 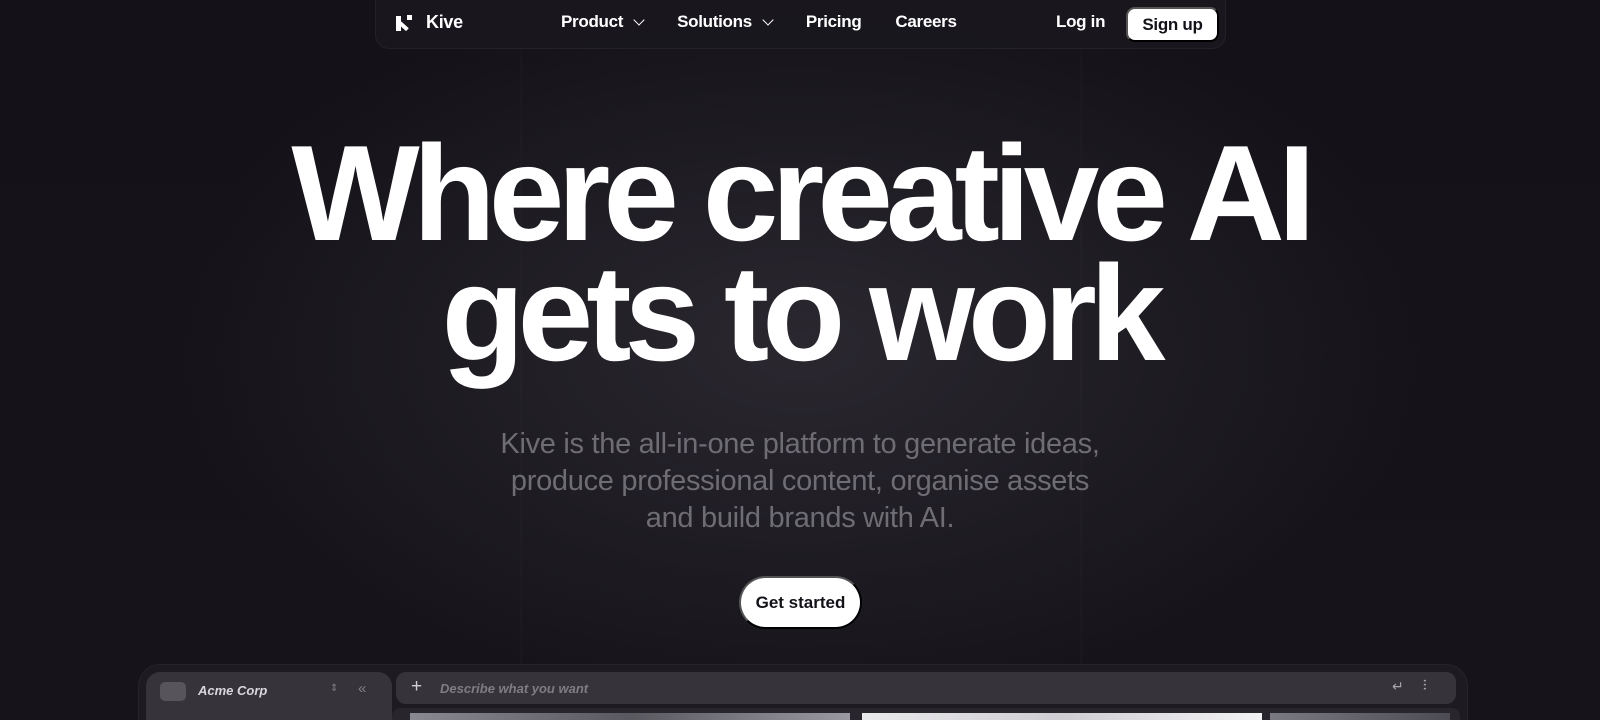 I want to click on nav-item-label: Careers, so click(x=926, y=21).